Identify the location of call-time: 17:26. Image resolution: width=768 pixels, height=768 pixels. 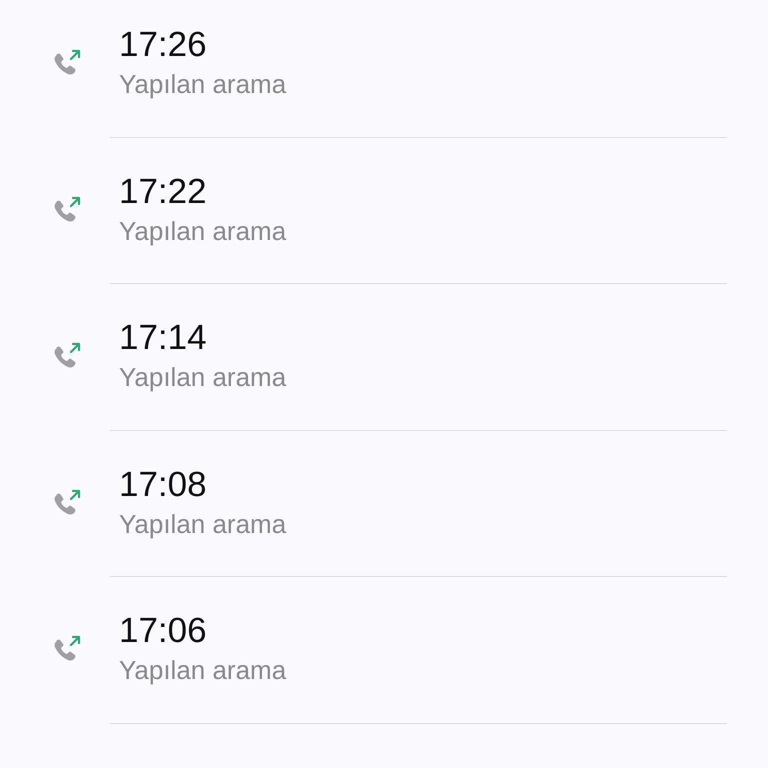
(163, 45).